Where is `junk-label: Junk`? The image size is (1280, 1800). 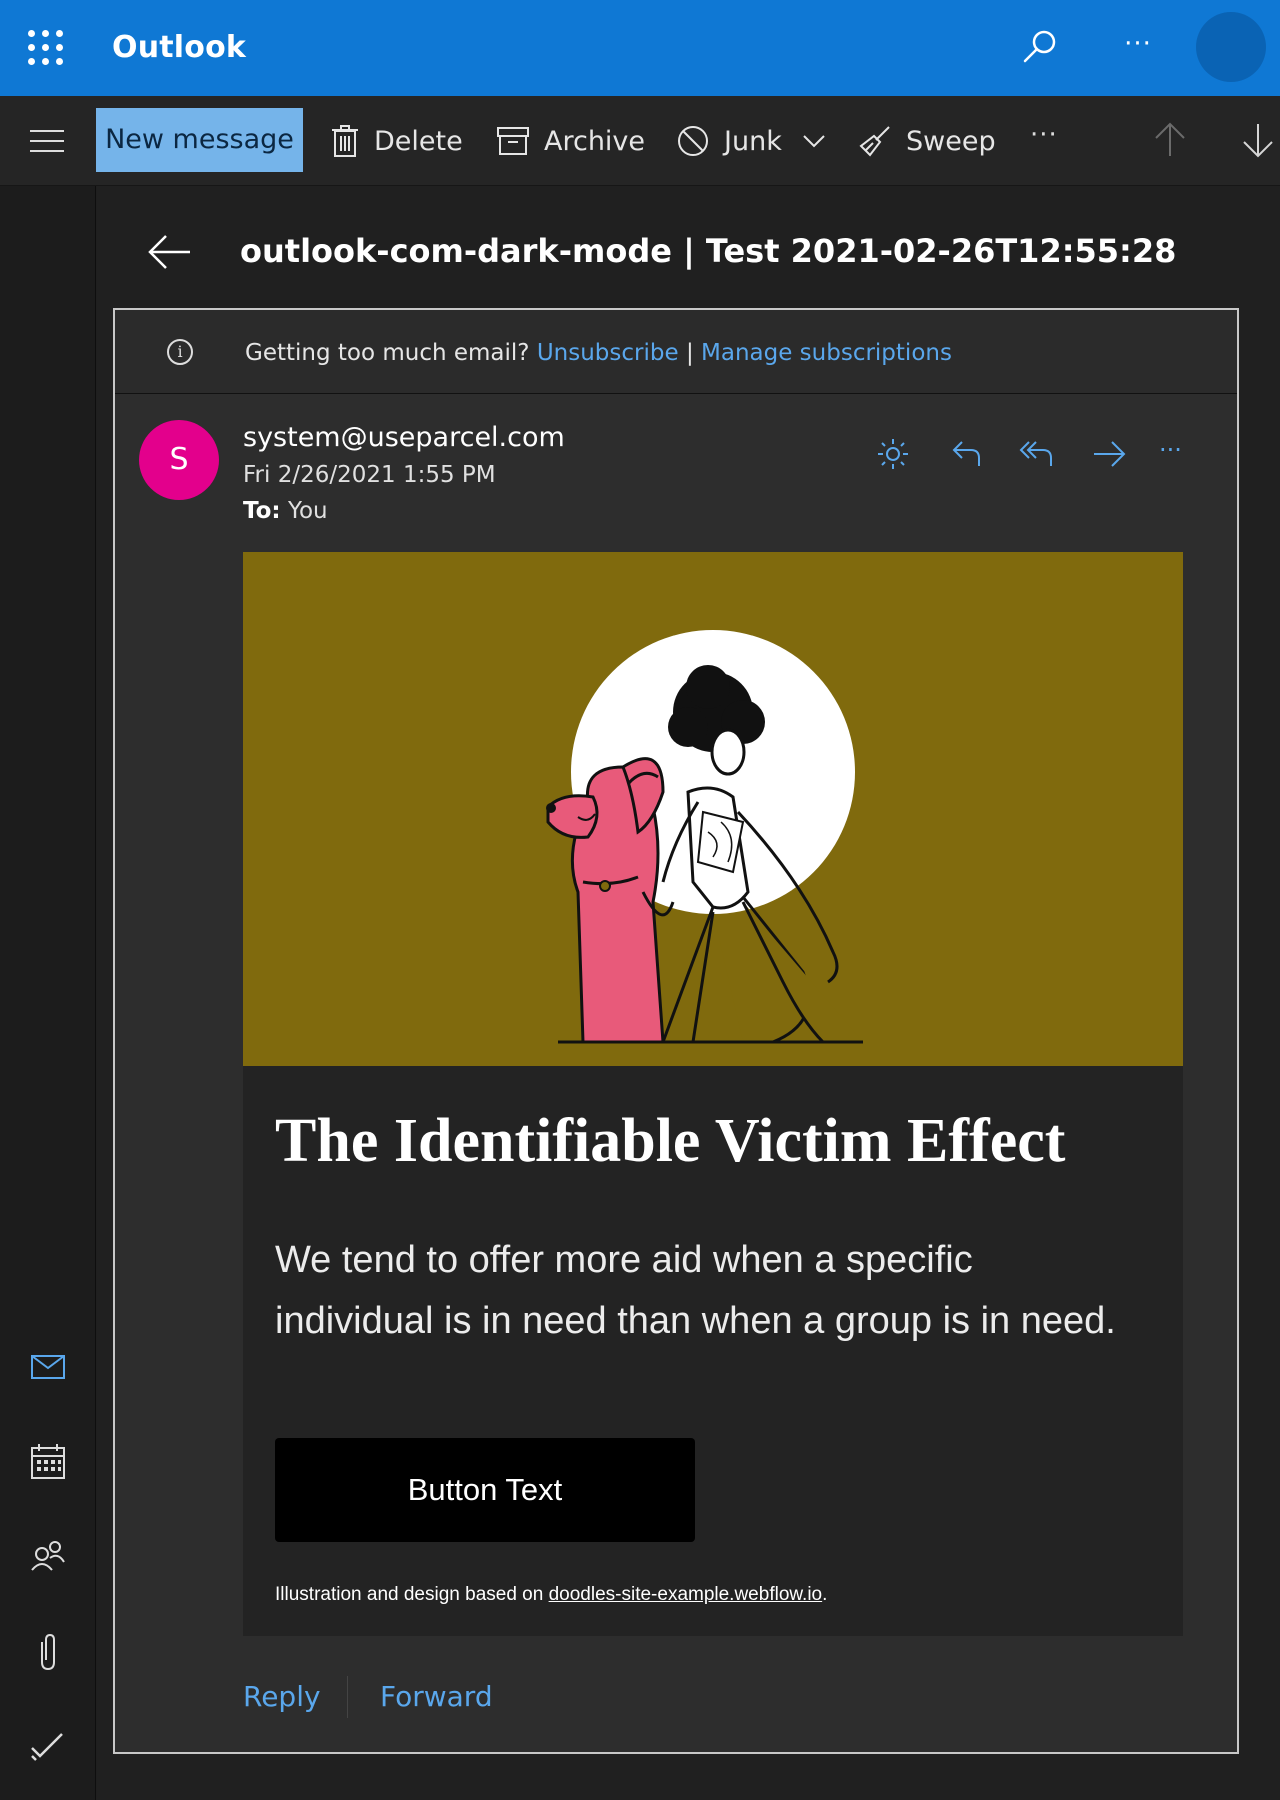
junk-label: Junk is located at coordinates (753, 141).